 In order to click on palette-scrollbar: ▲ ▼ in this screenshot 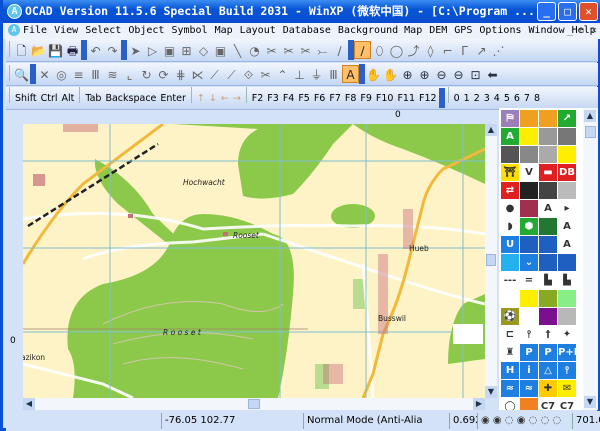, I will do `click(590, 259)`.